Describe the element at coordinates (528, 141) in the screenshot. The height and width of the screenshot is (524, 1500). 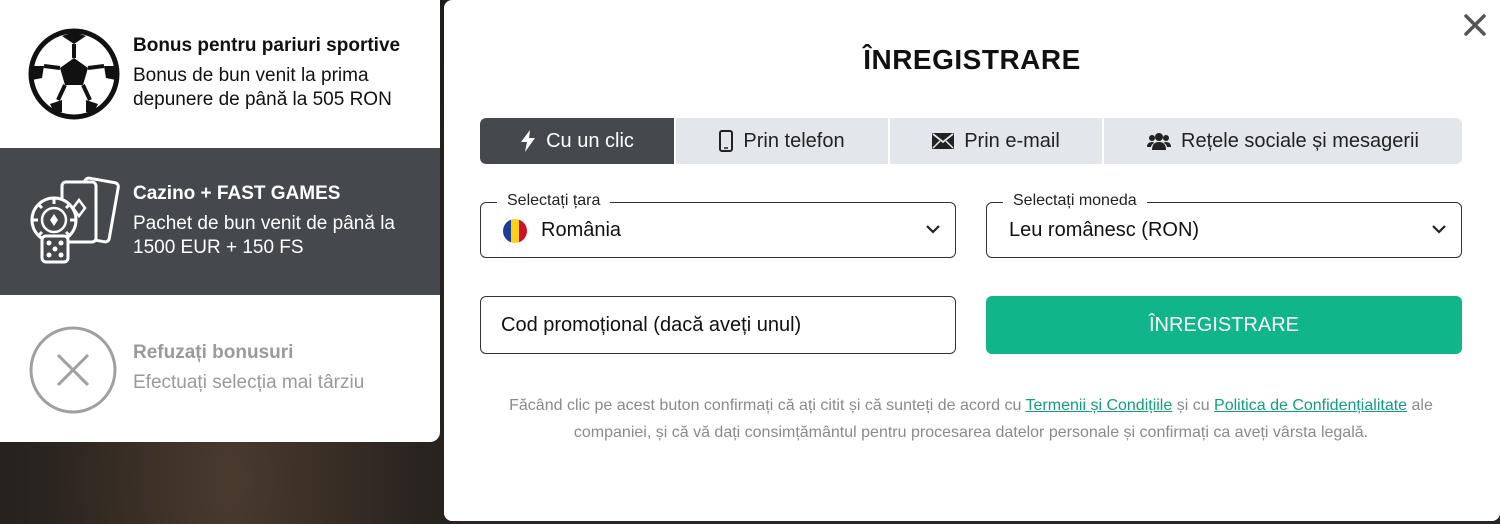
I see `lightning-icon` at that location.